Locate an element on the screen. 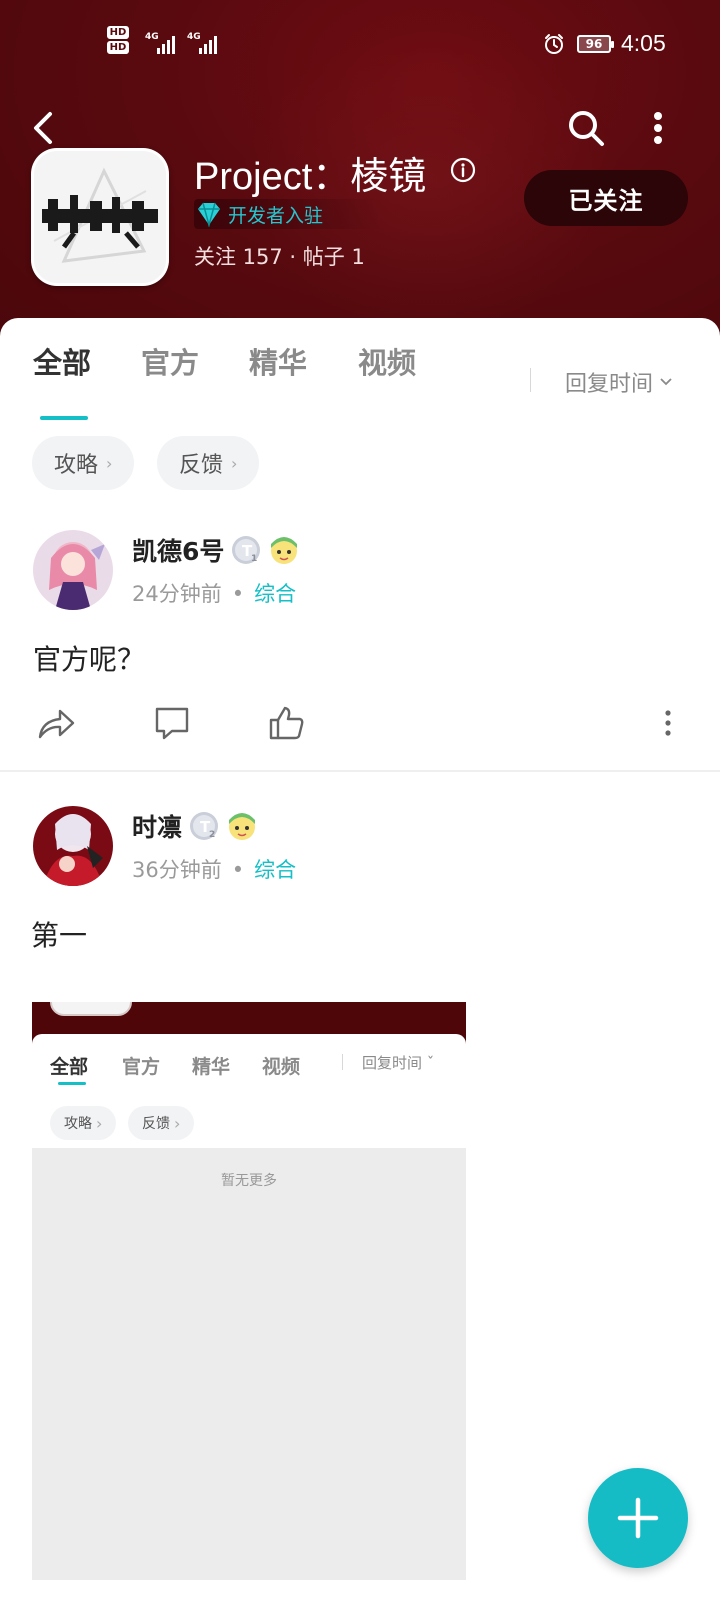  sort-label: 回复时间 is located at coordinates (609, 384).